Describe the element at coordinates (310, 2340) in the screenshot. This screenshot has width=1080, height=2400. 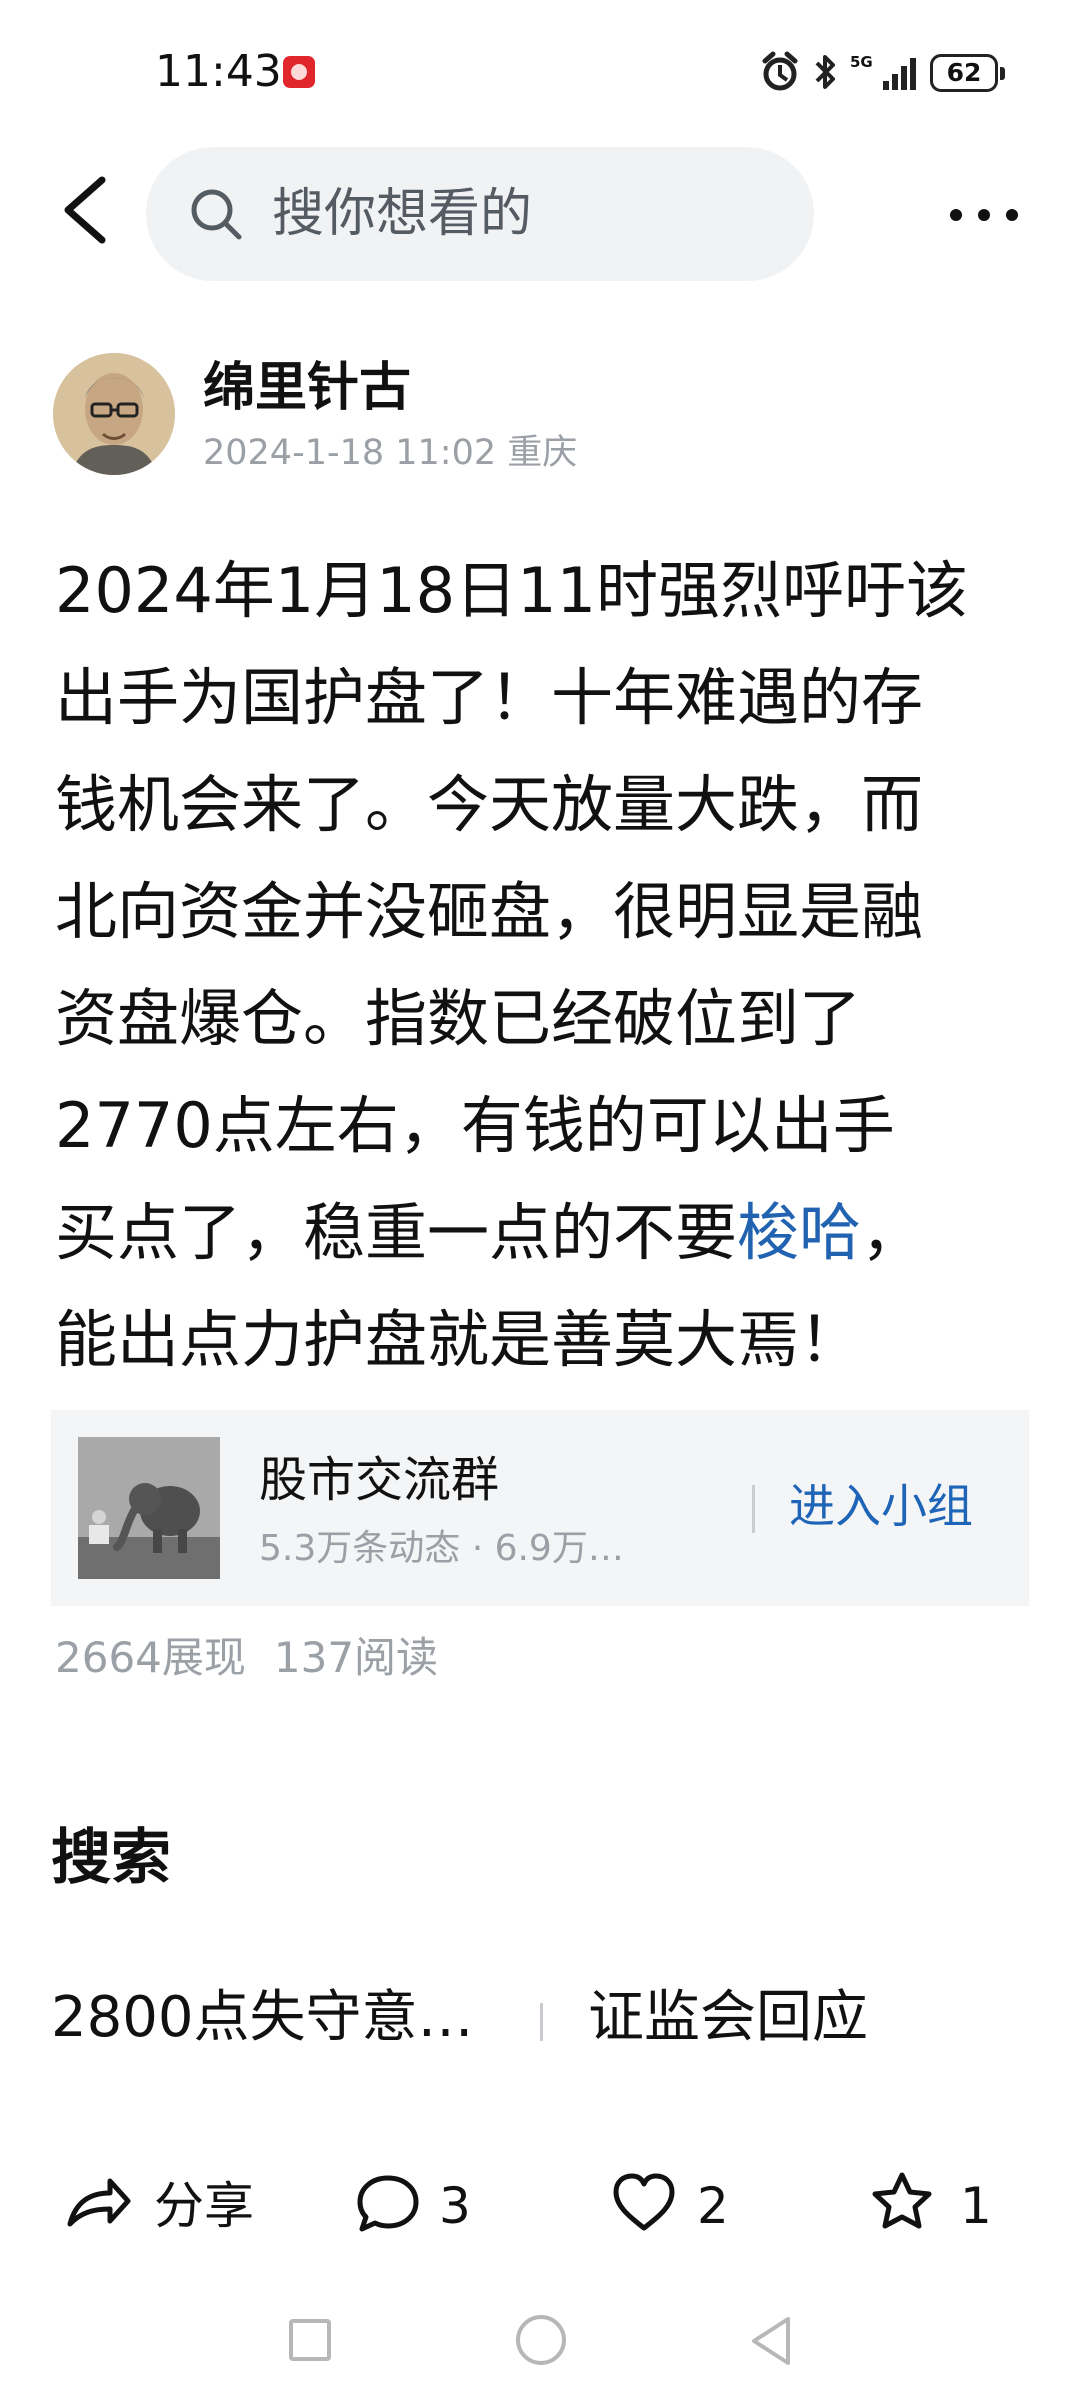
I see `recent-apps-icon` at that location.